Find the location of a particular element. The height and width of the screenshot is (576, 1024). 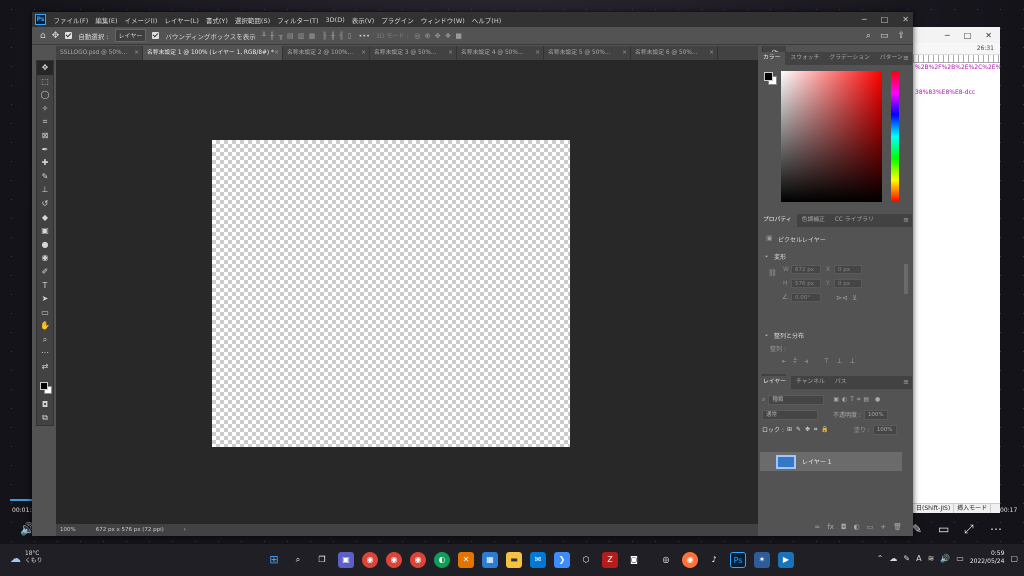

workspace-icon: ▭ is located at coordinates (884, 36).